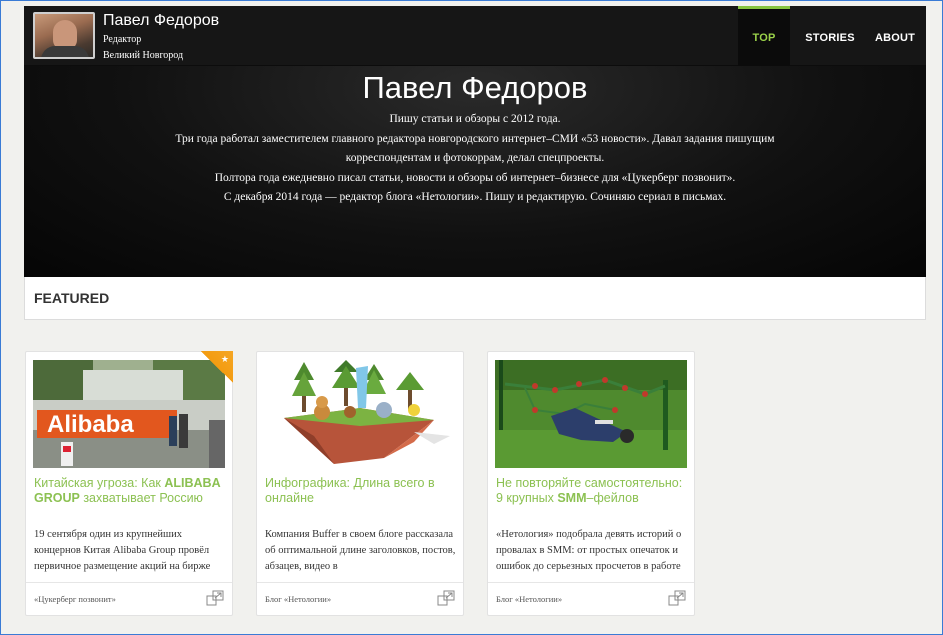  I want to click on svg-text: Alibaba, so click(90, 424).